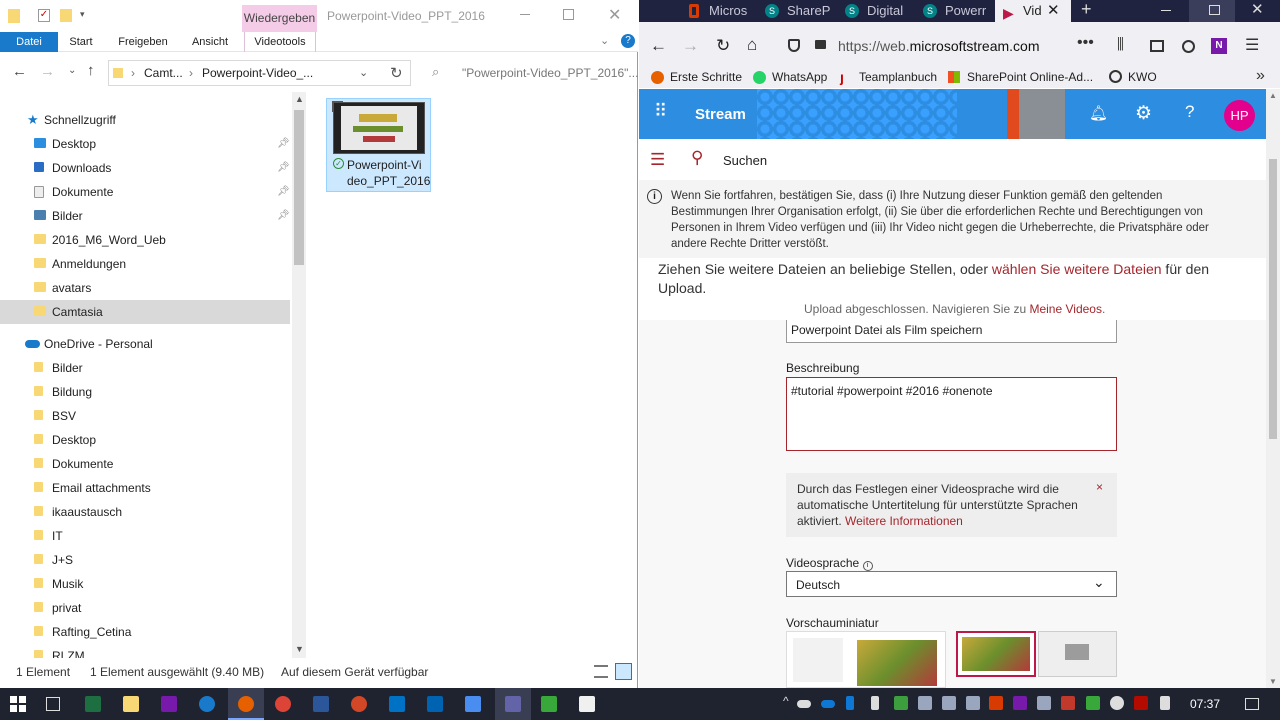 The image size is (1280, 720). Describe the element at coordinates (729, 11) in the screenshot. I see `tab-microsoft: Micros` at that location.